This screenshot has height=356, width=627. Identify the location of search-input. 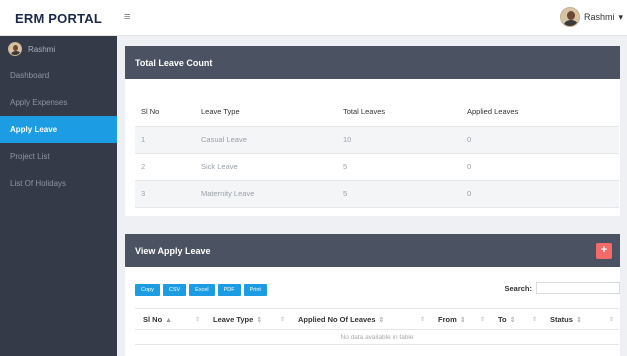
(578, 288).